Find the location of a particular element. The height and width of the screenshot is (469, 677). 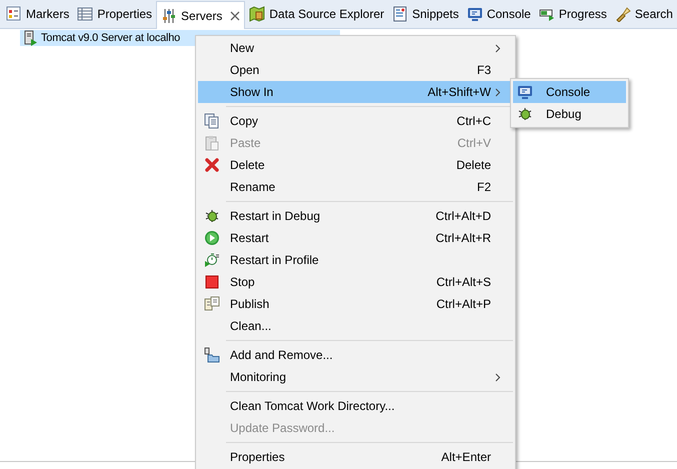

view-tab: Search is located at coordinates (643, 14).